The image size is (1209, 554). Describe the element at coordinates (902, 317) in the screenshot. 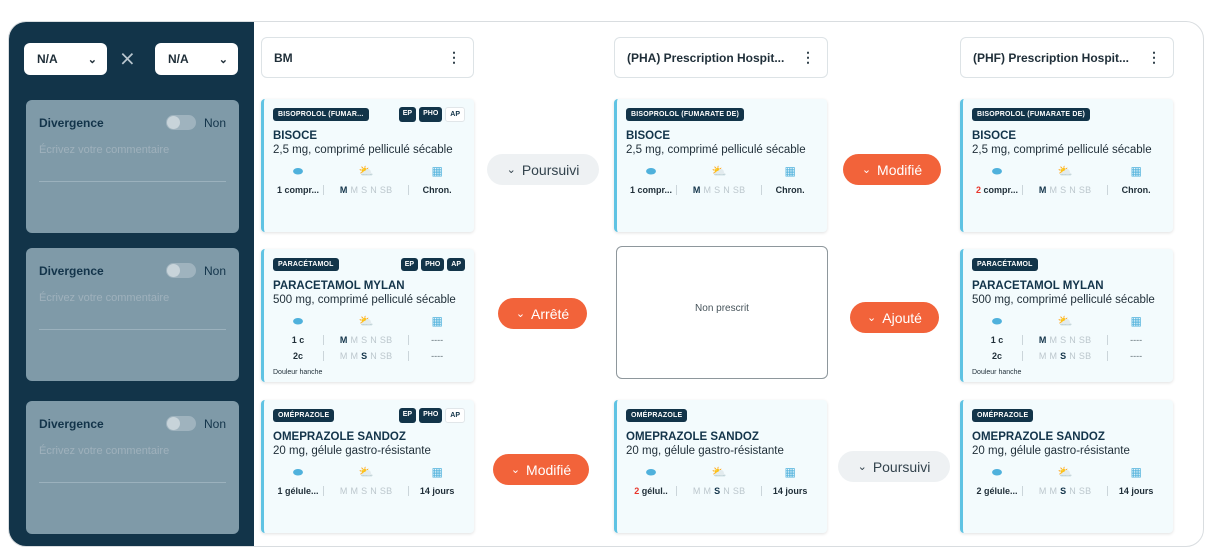

I see `status-label: Ajouté` at that location.